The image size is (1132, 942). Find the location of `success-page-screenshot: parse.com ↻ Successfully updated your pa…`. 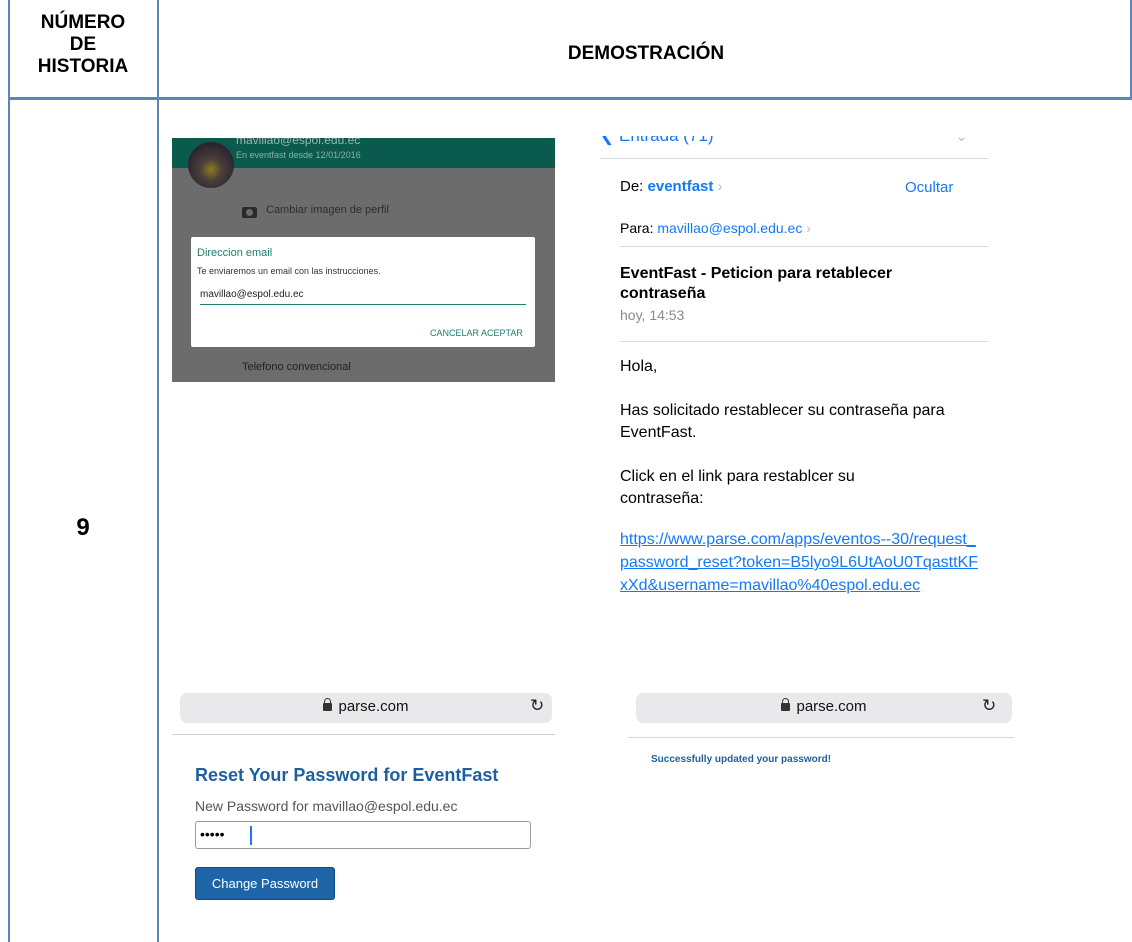

success-page-screenshot: parse.com ↻ Successfully updated your pa… is located at coordinates (821, 735).